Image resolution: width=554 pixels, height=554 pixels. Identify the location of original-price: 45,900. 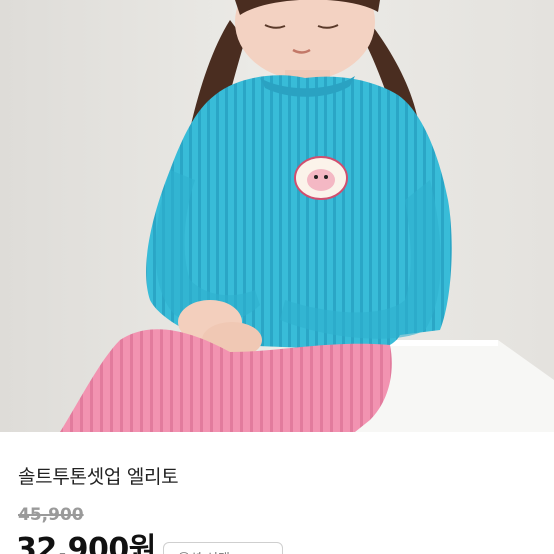
(51, 515).